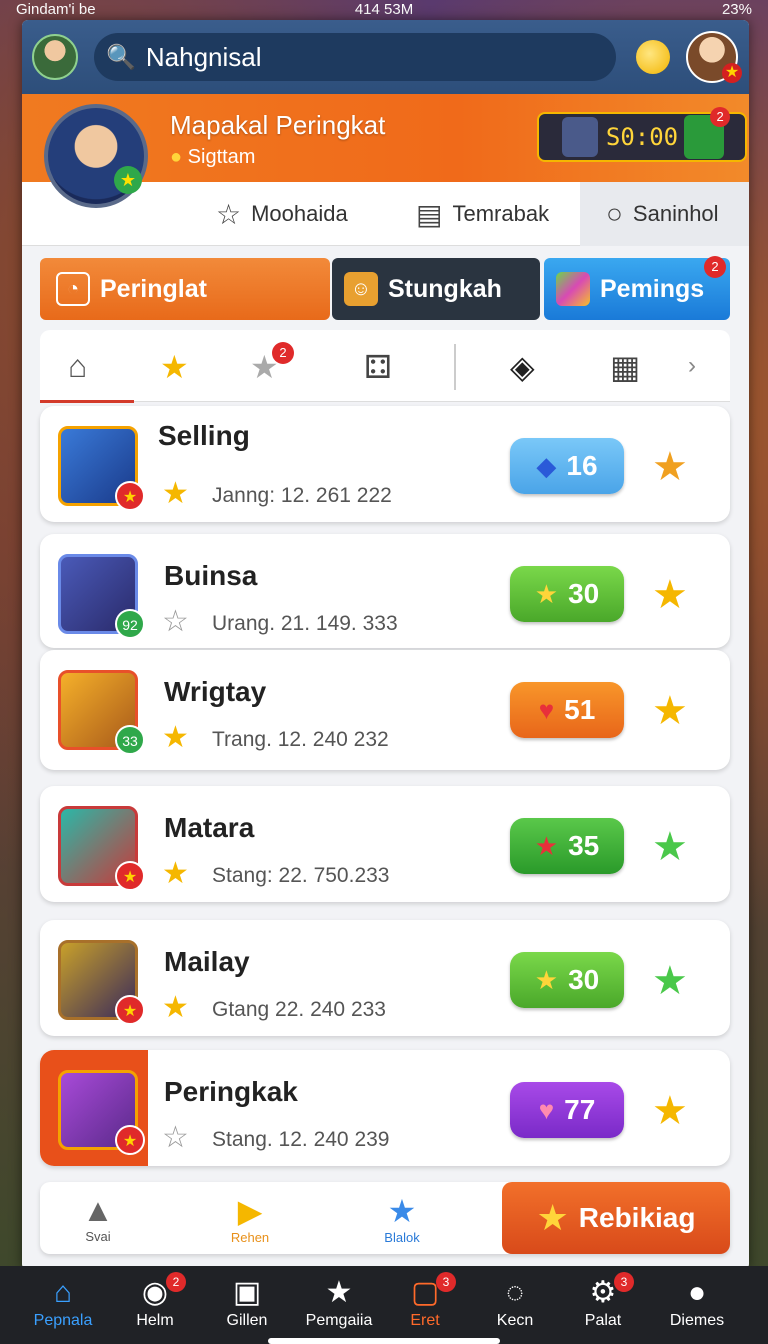 The width and height of the screenshot is (768, 1344). Describe the element at coordinates (247, 1302) in the screenshot. I see `nav-gillen: ▣ Gillen` at that location.